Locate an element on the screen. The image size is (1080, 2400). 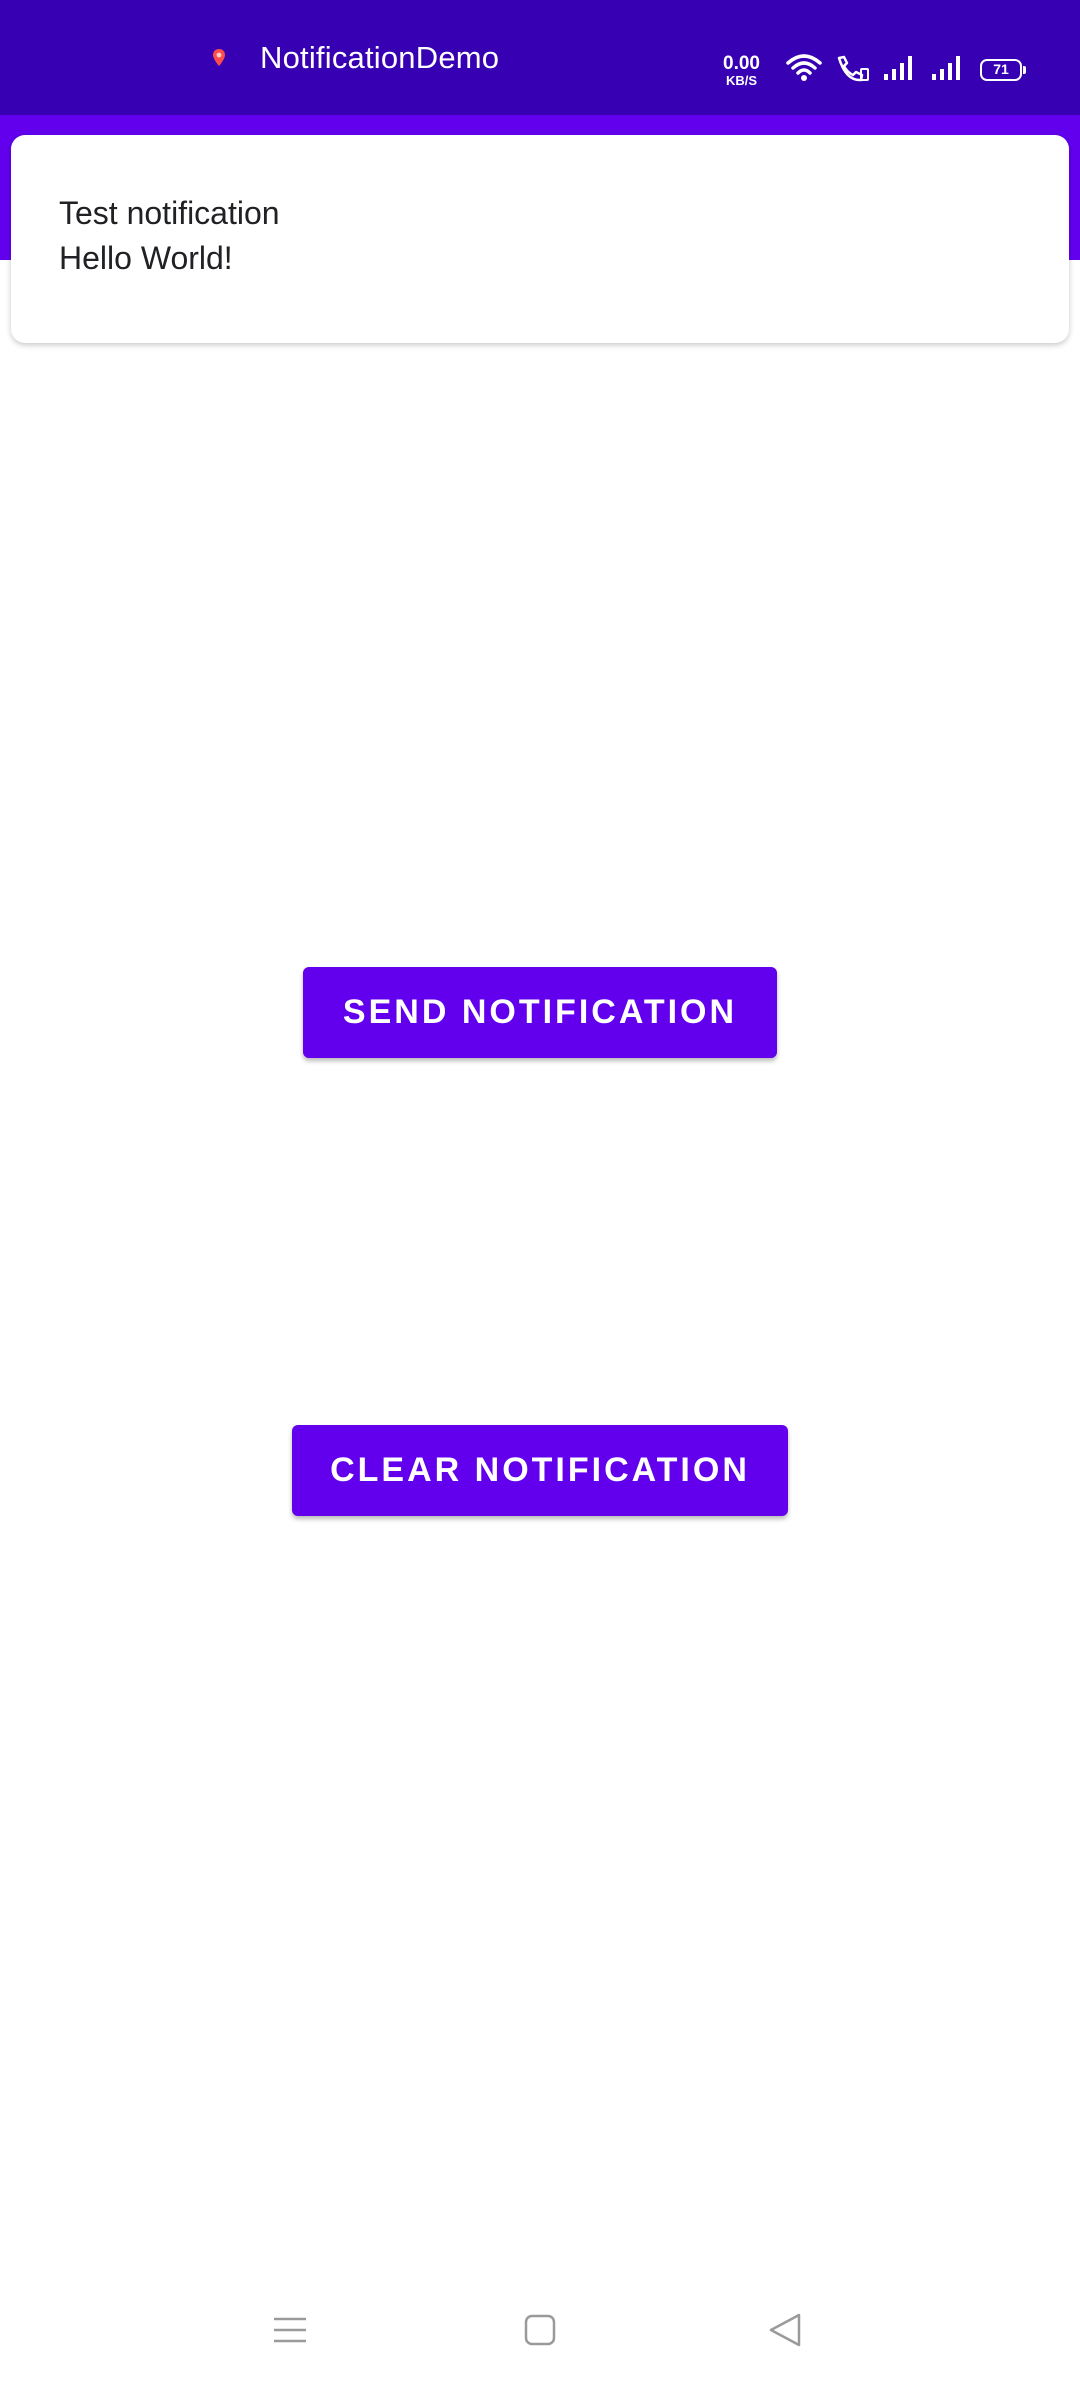
send-notification-button: SEND NOTIFICATION is located at coordinates (540, 1012).